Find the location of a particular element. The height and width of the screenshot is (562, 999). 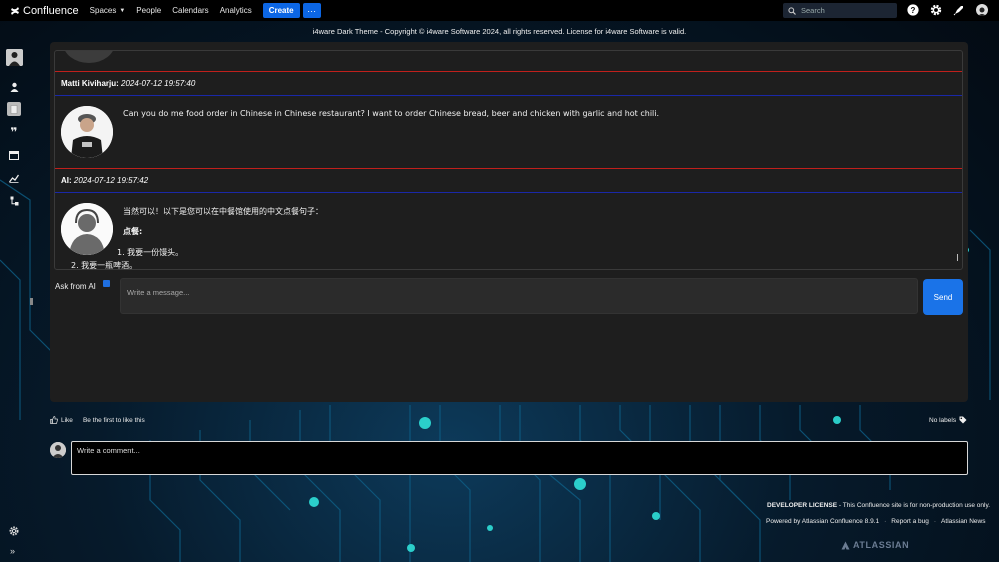

pages-icon is located at coordinates (14, 109).